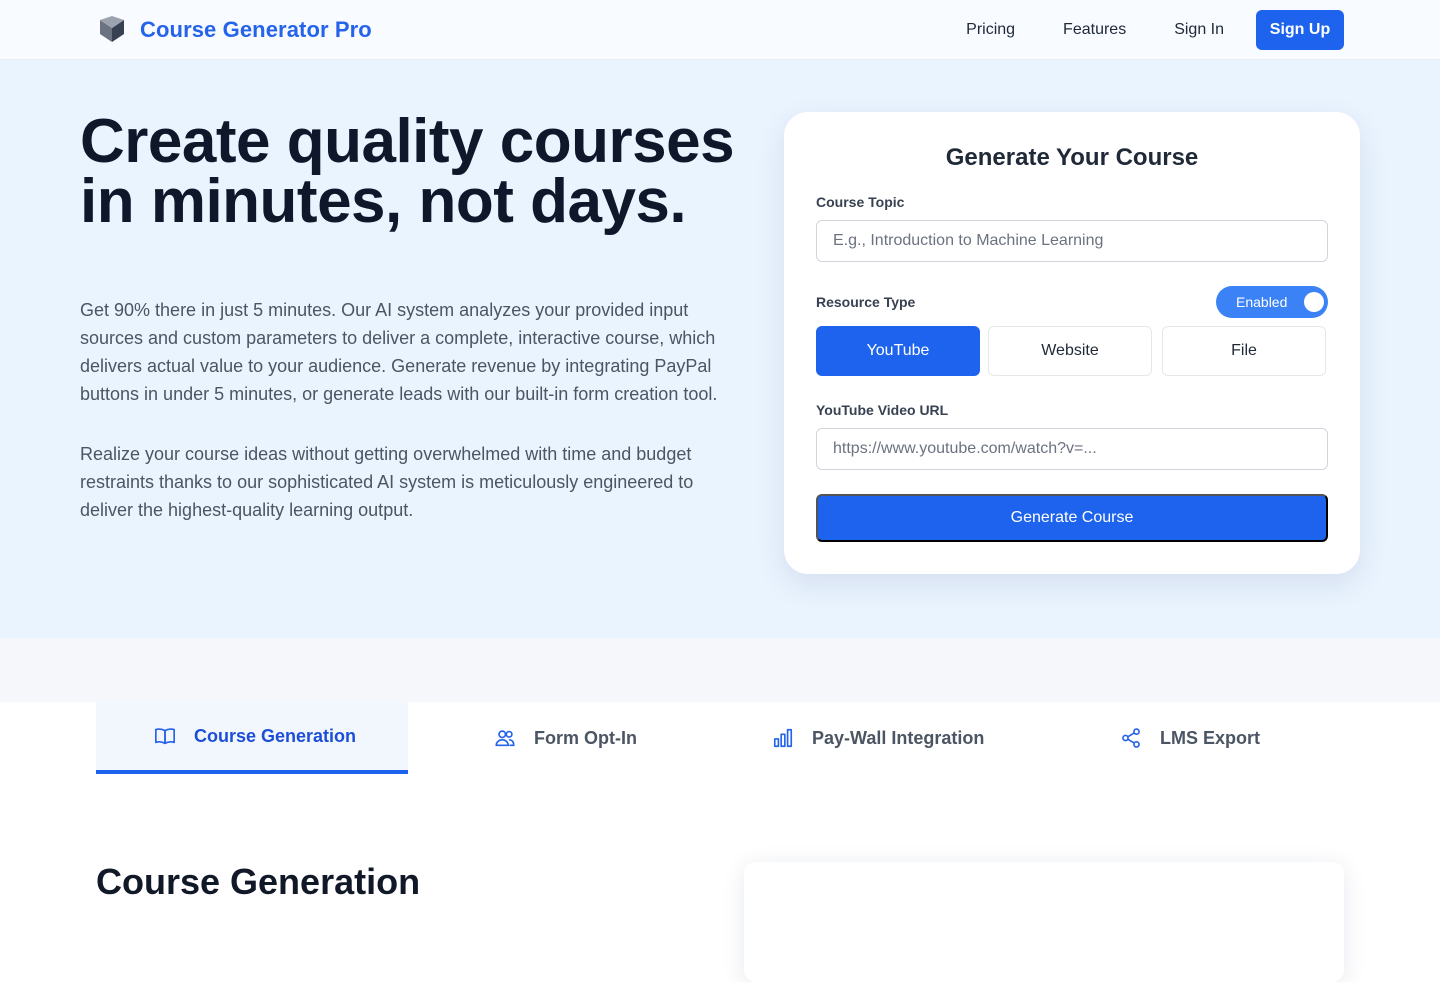 Image resolution: width=1440 pixels, height=982 pixels. I want to click on tab-label: Form Opt-In, so click(585, 737).